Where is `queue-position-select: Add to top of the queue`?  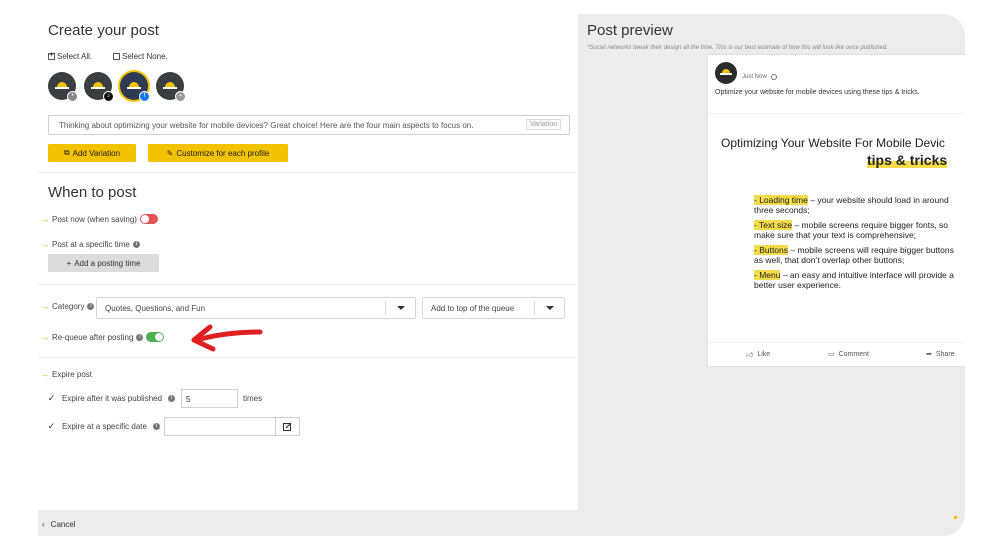 queue-position-select: Add to top of the queue is located at coordinates (493, 308).